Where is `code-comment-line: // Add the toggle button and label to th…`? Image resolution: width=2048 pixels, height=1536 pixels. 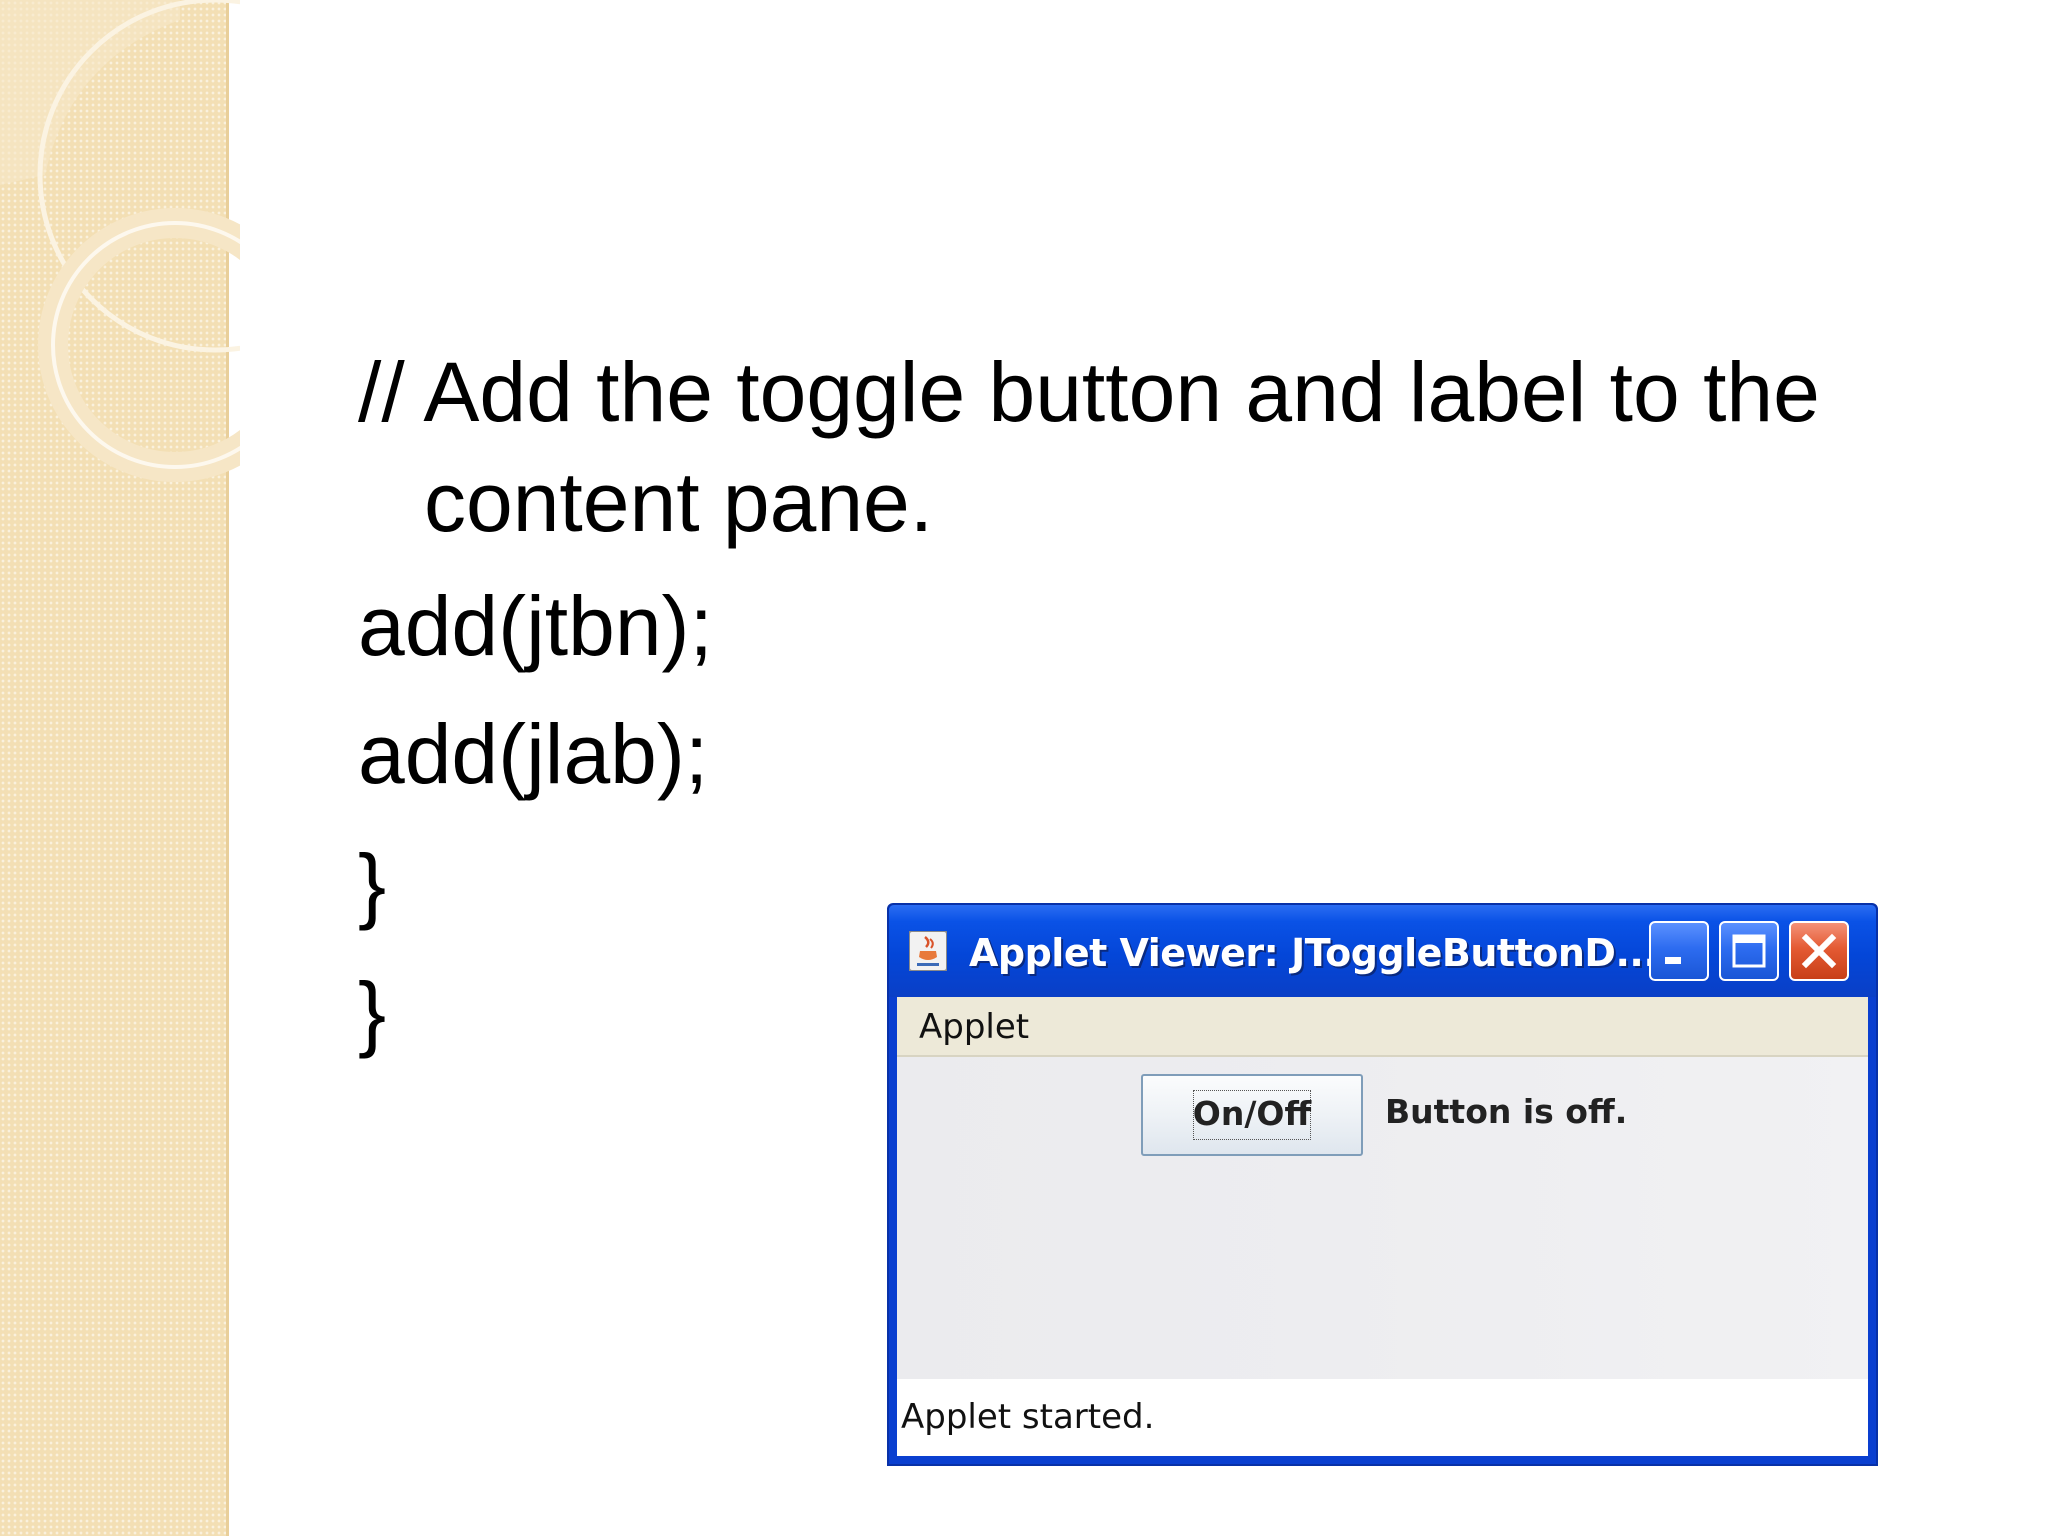
code-comment-line: // Add the toggle button and label to th… is located at coordinates (1089, 392).